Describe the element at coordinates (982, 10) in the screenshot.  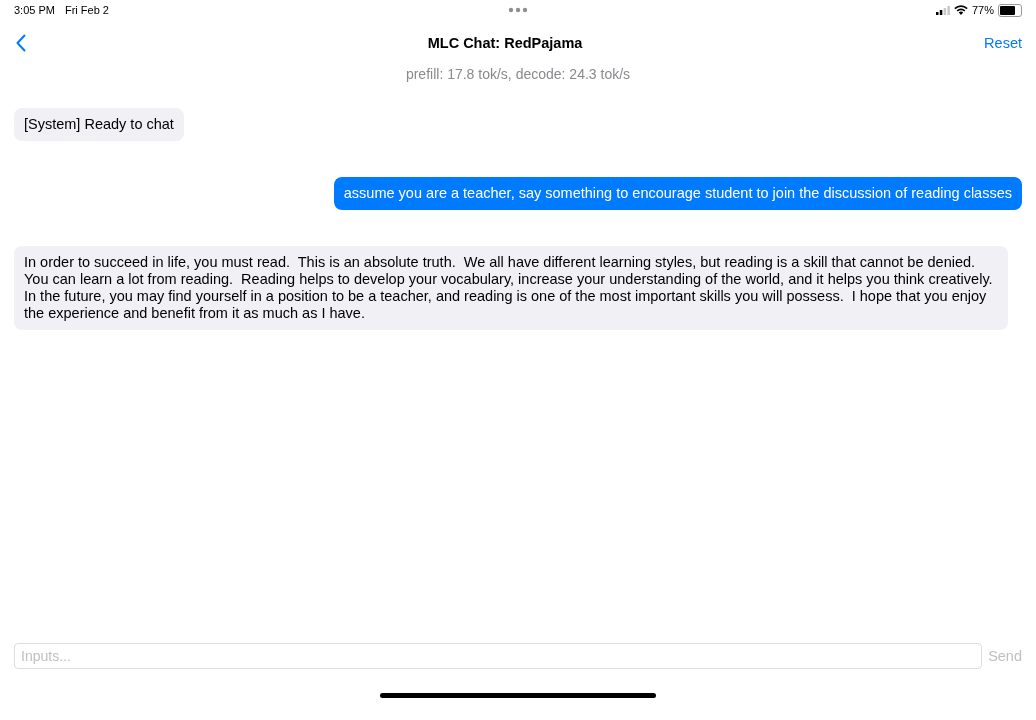
I see `battery-percent: 77%` at that location.